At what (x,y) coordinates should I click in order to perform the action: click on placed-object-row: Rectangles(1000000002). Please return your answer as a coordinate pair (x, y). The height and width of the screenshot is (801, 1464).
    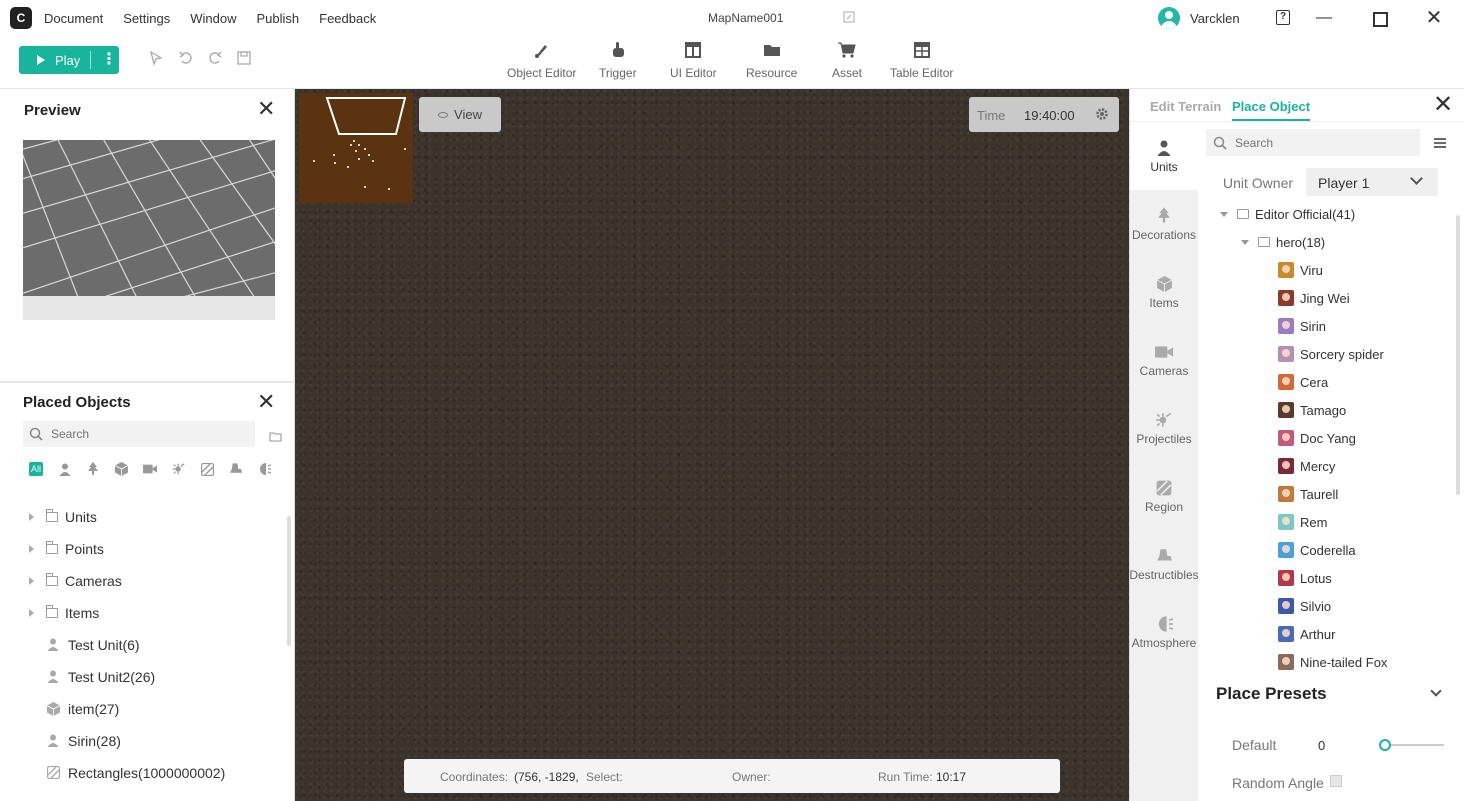
    Looking at the image, I should click on (145, 773).